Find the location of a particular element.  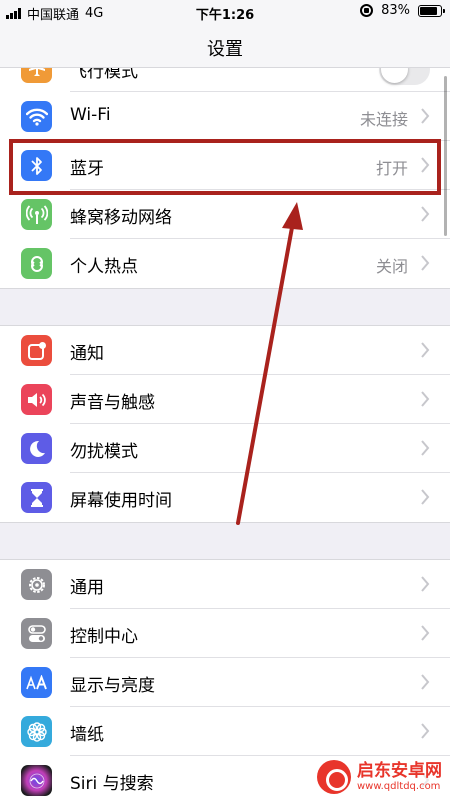

settings-row-label: 飞行模式 is located at coordinates (104, 75).